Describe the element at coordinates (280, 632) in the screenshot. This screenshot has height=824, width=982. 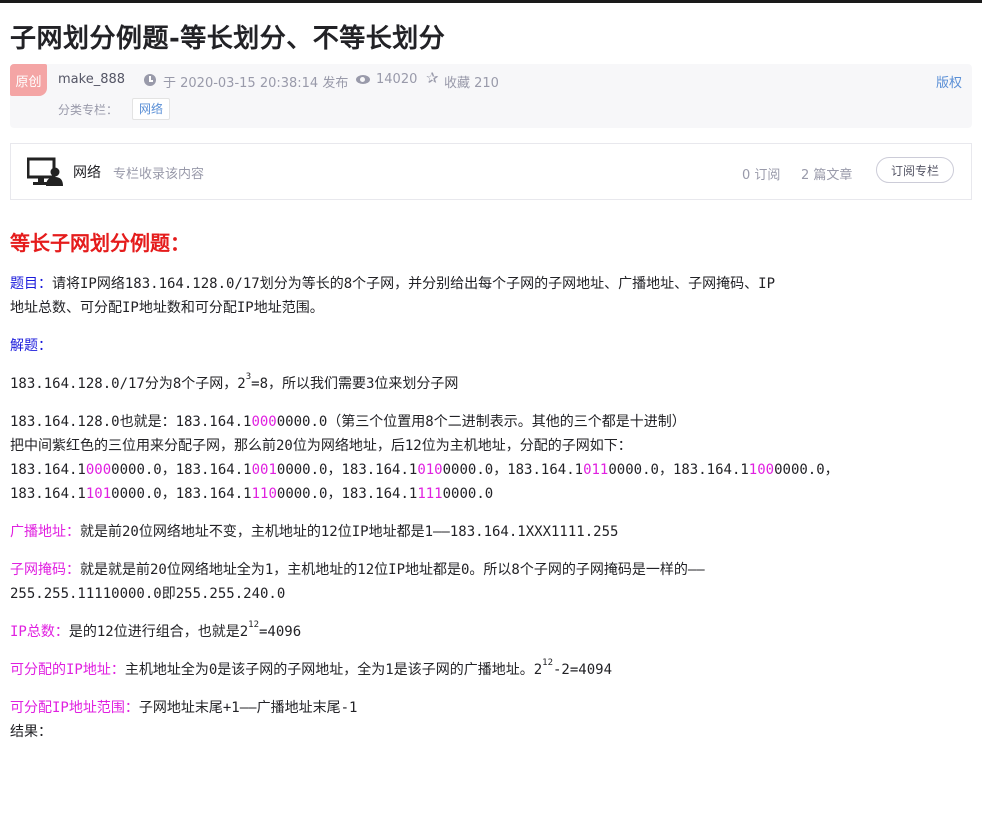
I see `ip-total-b: =4096` at that location.